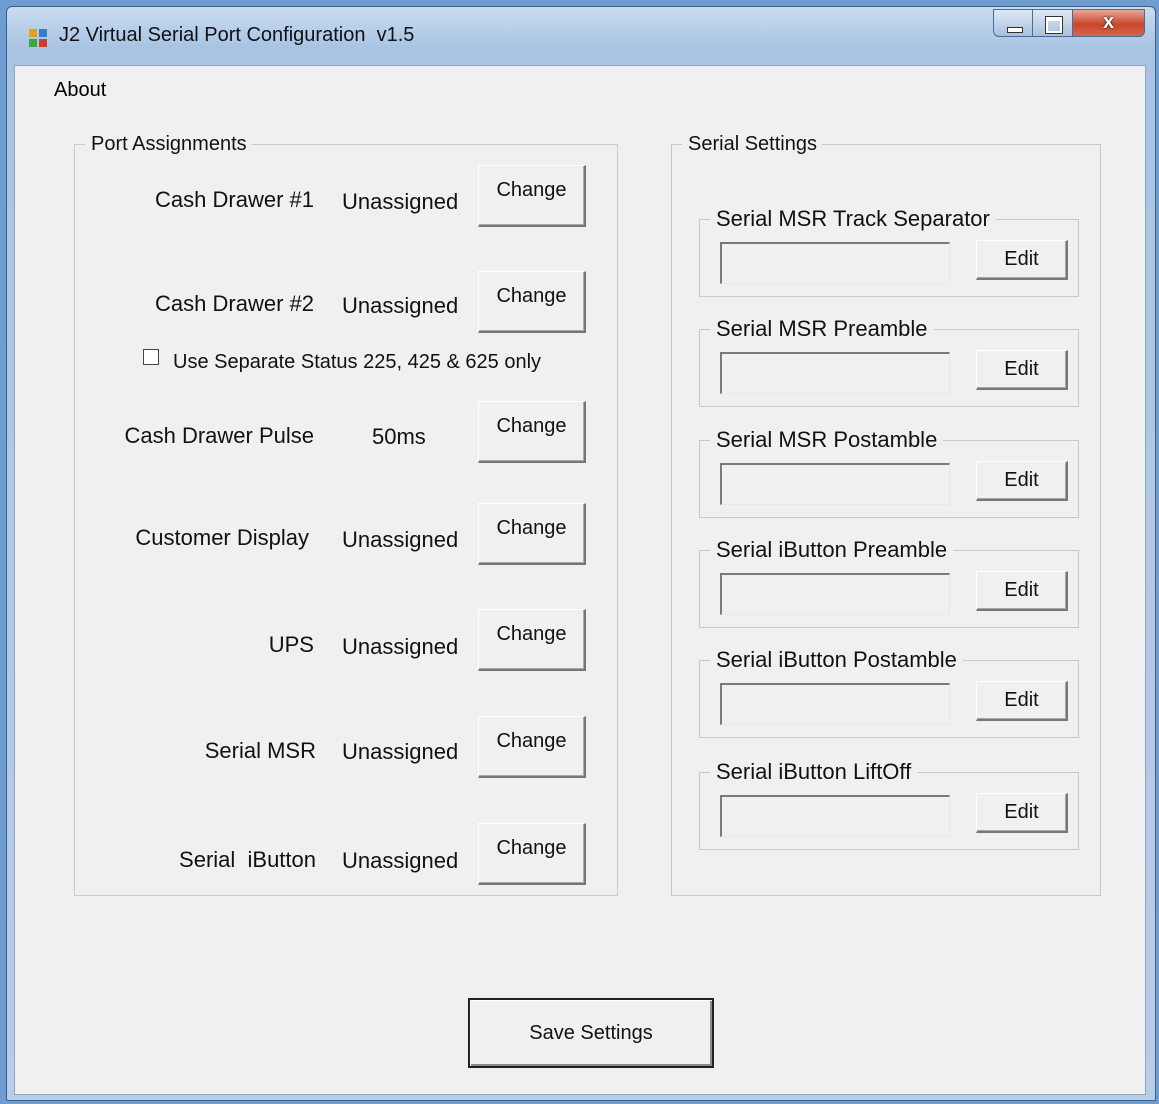 Image resolution: width=1159 pixels, height=1104 pixels. I want to click on setting-title: Serial MSR Track Separator, so click(853, 219).